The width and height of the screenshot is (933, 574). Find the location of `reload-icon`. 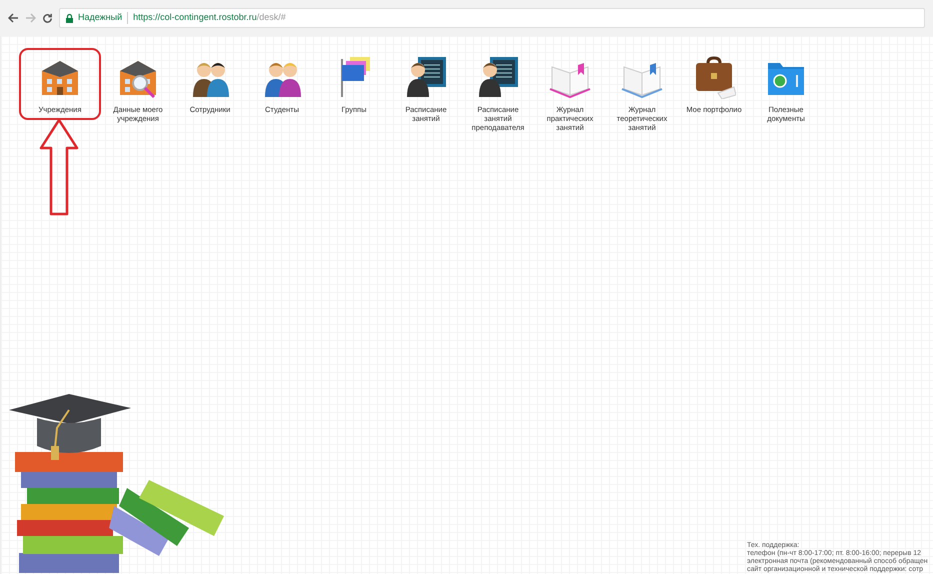

reload-icon is located at coordinates (47, 18).